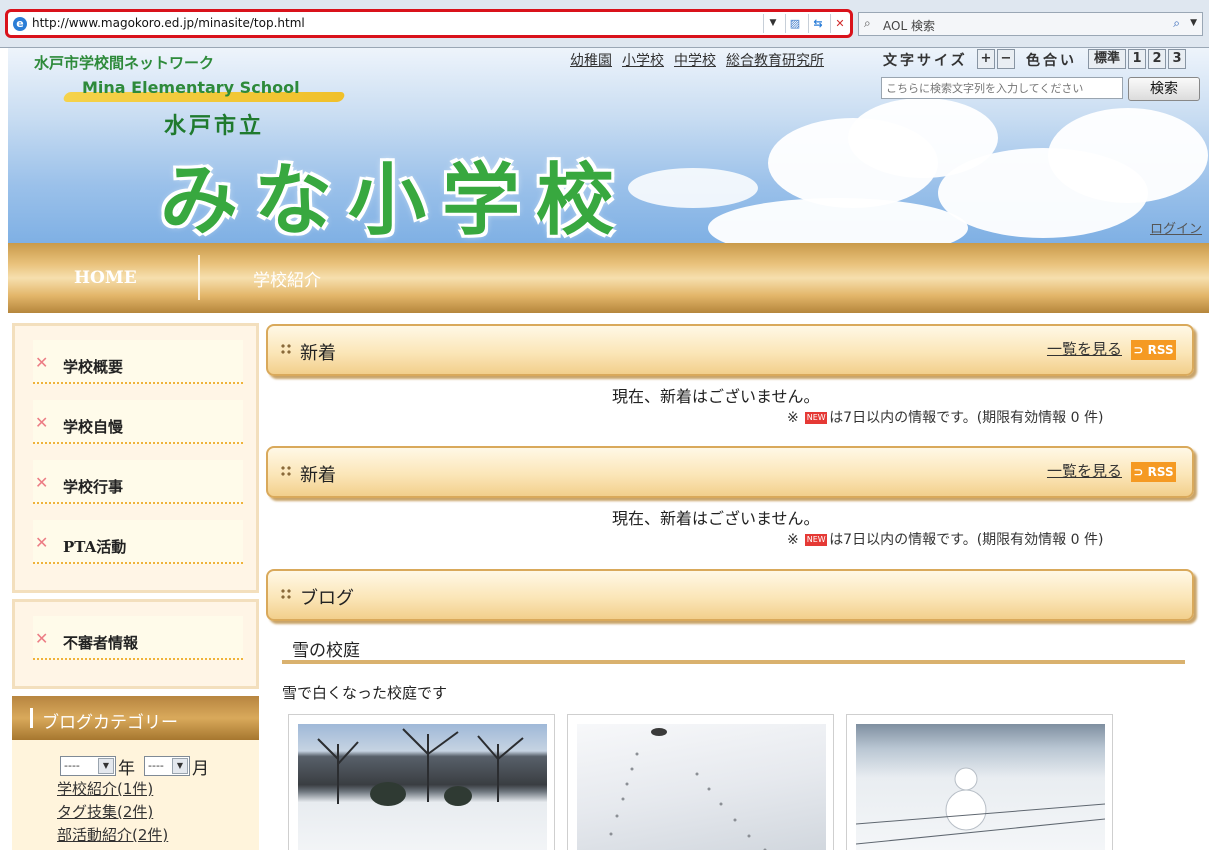  What do you see at coordinates (167, 766) in the screenshot?
I see `month-select: ---- ▼` at bounding box center [167, 766].